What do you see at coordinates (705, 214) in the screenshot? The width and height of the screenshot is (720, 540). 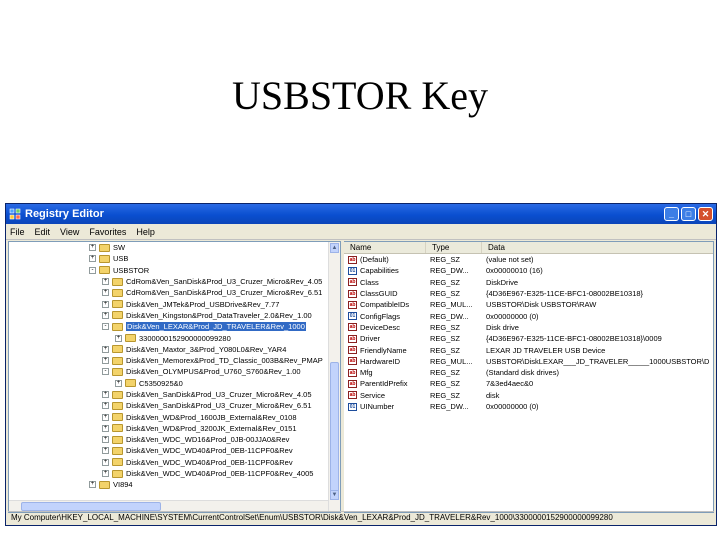 I see `close-button: ✕` at bounding box center [705, 214].